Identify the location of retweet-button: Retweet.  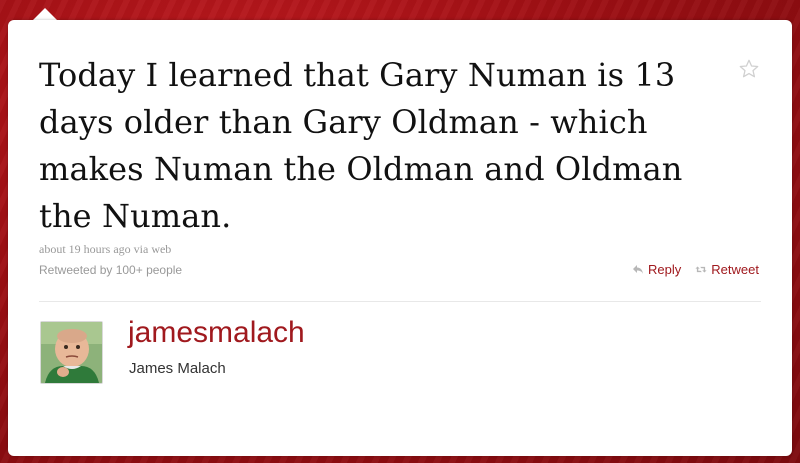
(727, 269).